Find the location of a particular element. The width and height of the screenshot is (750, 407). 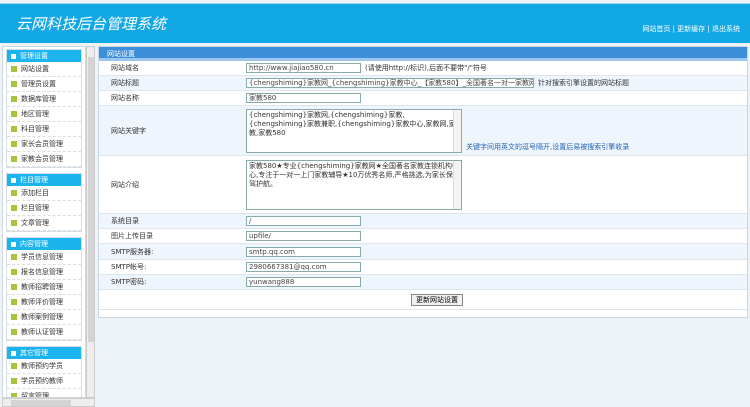

sidebar-item-label: 家长会员管理 is located at coordinates (42, 144).